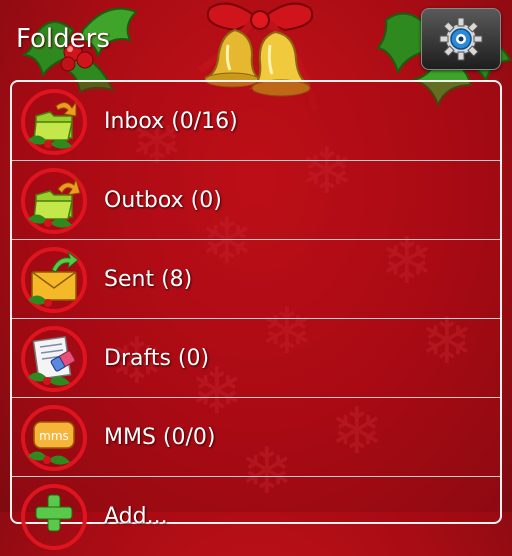  What do you see at coordinates (54, 359) in the screenshot?
I see `drafts-notepad-icon` at bounding box center [54, 359].